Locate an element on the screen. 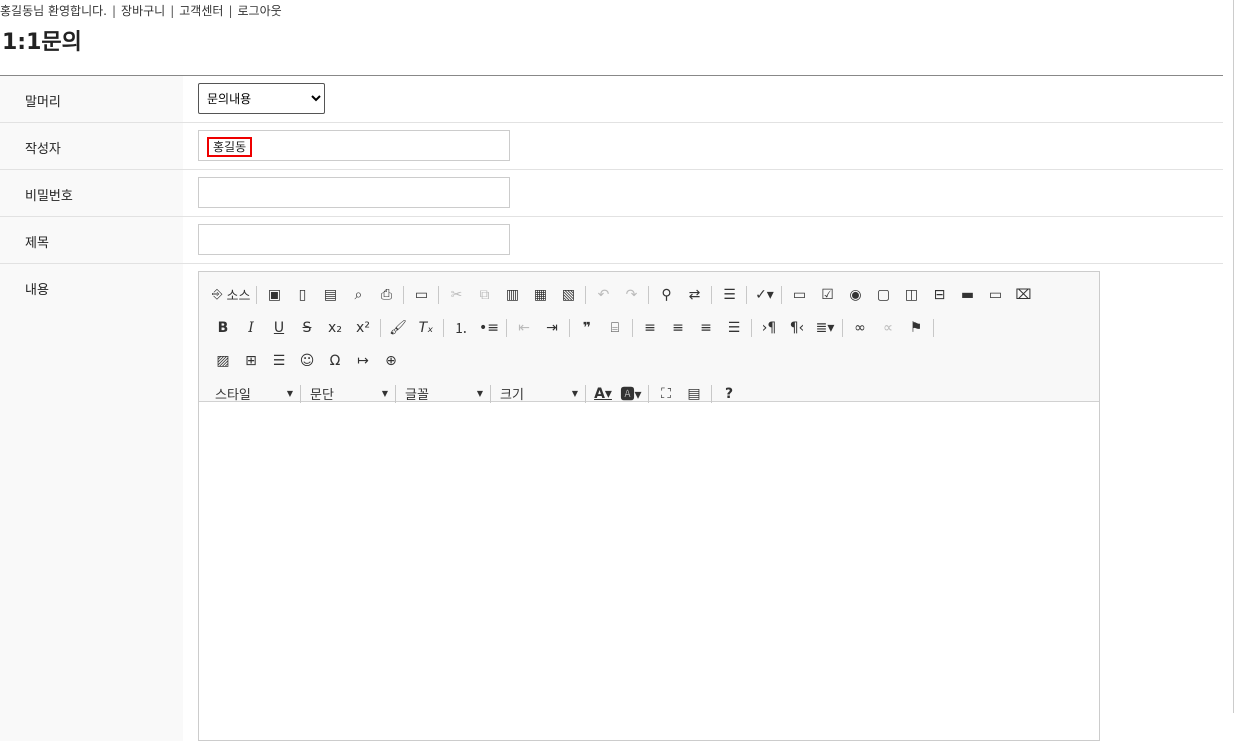 Image resolution: width=1234 pixels, height=741 pixels. subject-input is located at coordinates (354, 239).